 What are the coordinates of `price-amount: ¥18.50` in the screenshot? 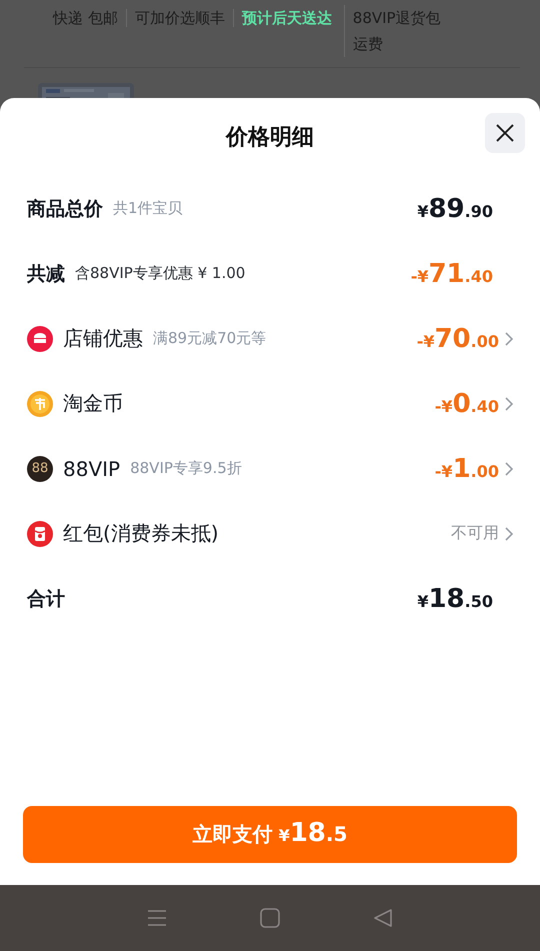 It's located at (455, 599).